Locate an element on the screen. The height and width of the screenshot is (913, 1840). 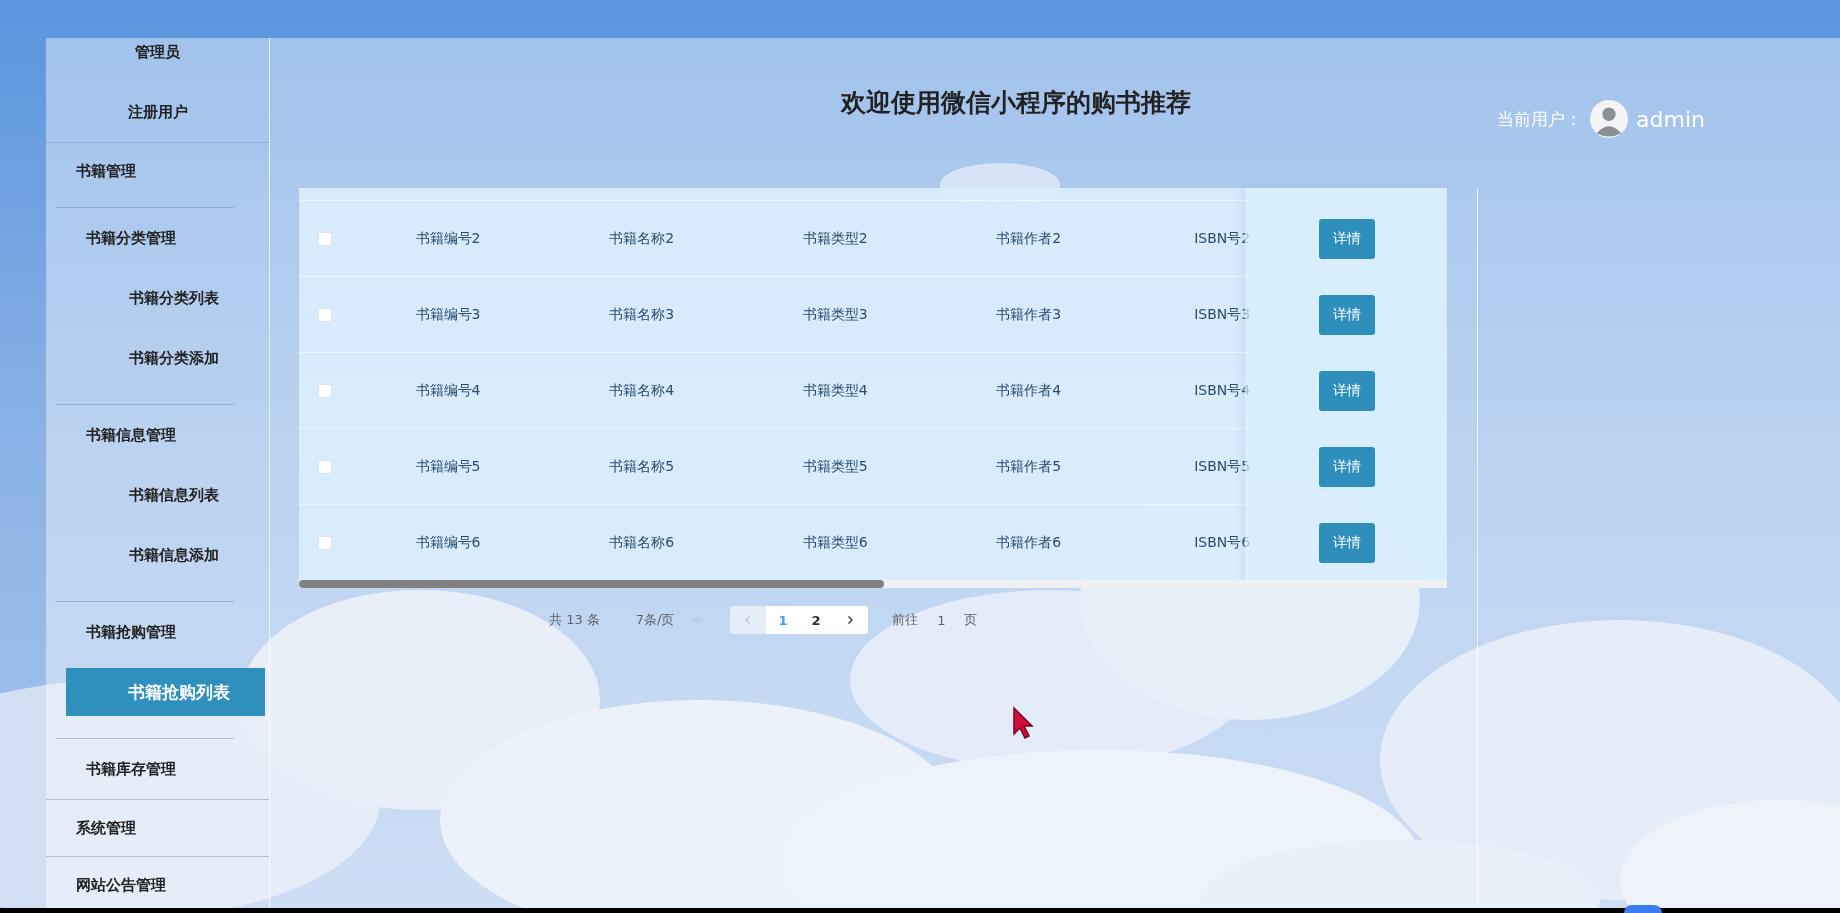
table-cell: ISBN号2 is located at coordinates (1222, 238).